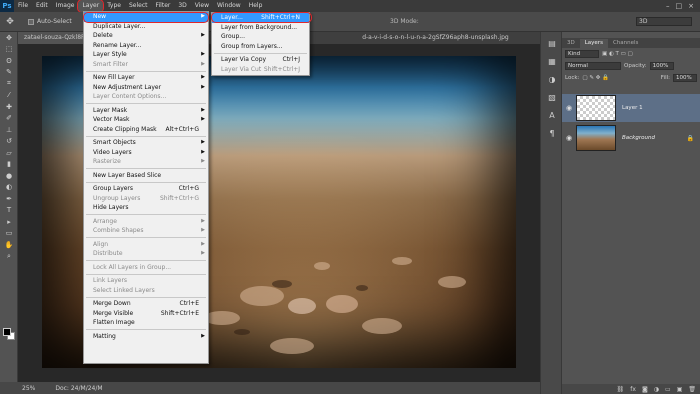  What do you see at coordinates (552, 115) in the screenshot?
I see `character-panel-icon: A` at bounding box center [552, 115].